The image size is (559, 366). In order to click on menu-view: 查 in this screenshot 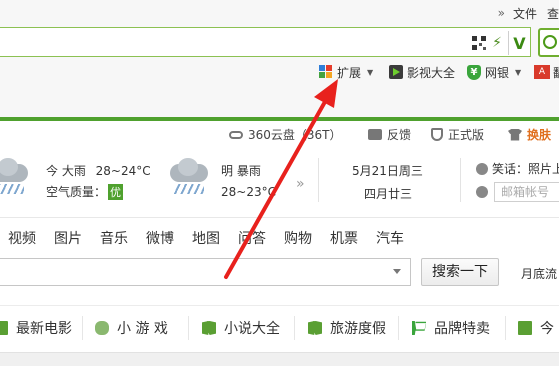, I will do `click(553, 13)`.